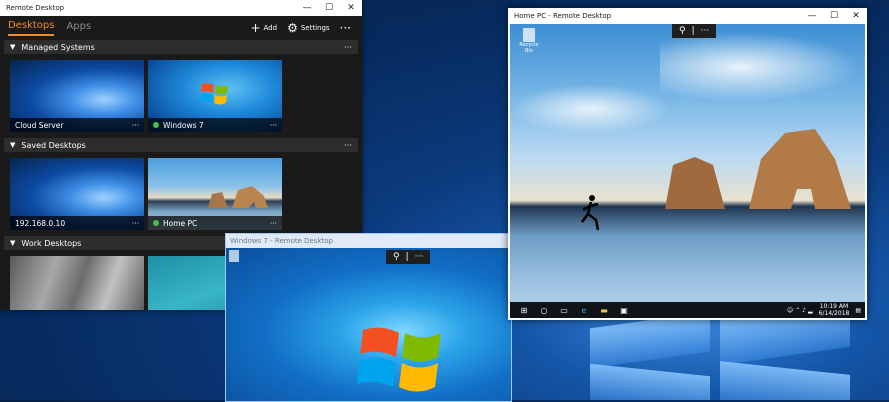 This screenshot has height=402, width=889. Describe the element at coordinates (529, 48) in the screenshot. I see `desktop-icon-label: Recycle Bin` at that location.